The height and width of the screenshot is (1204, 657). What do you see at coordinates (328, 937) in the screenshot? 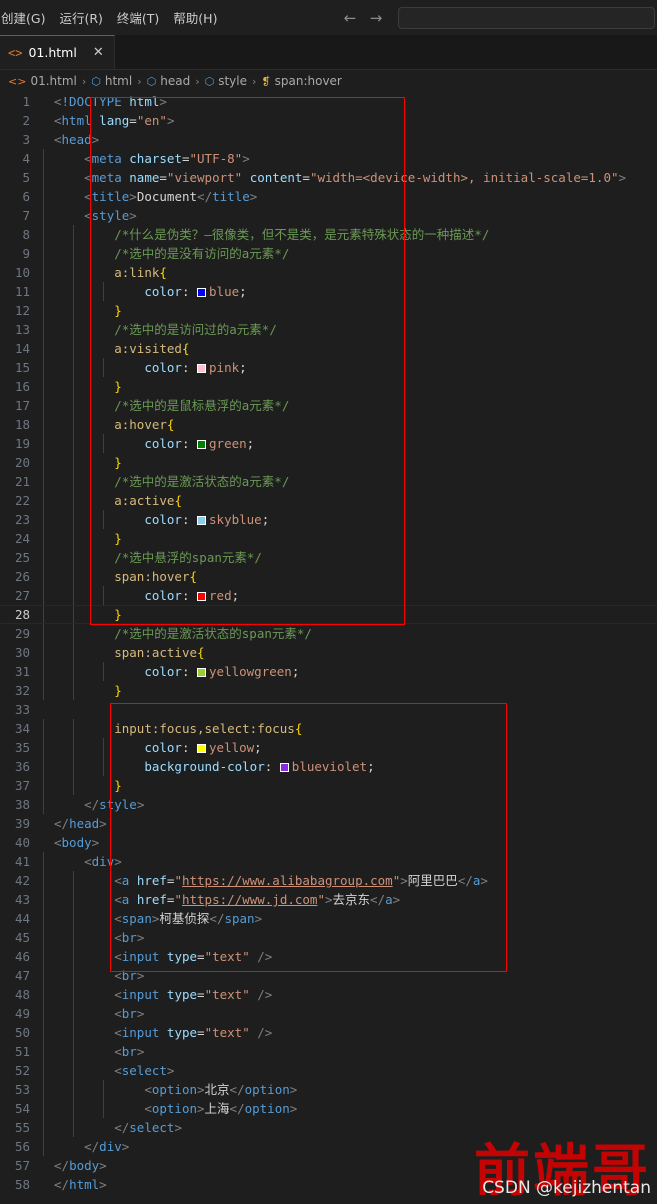
I see `code-line: 45 <br>` at bounding box center [328, 937].